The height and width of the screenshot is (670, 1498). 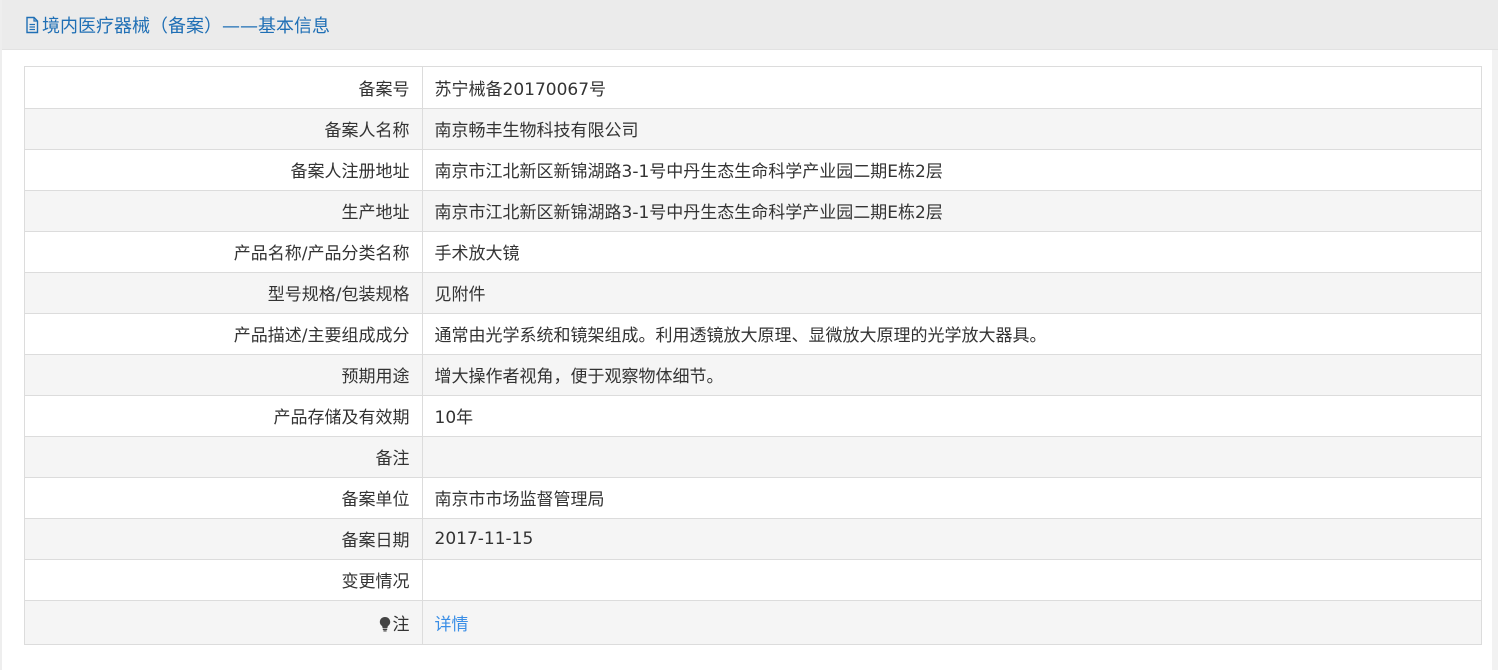 What do you see at coordinates (951, 416) in the screenshot?
I see `row-value: 10年` at bounding box center [951, 416].